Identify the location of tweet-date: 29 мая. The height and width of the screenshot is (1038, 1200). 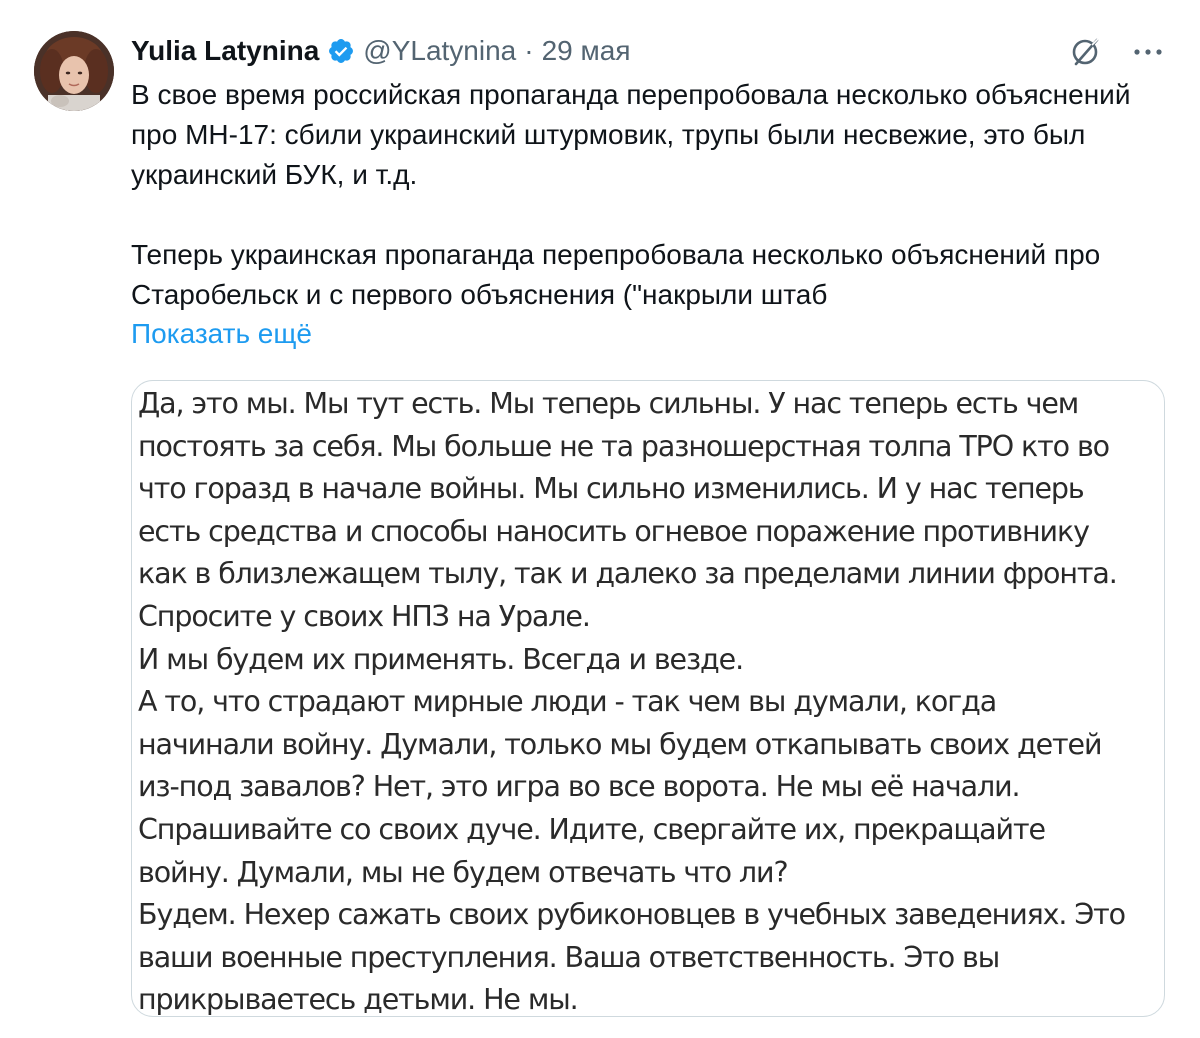
(586, 51).